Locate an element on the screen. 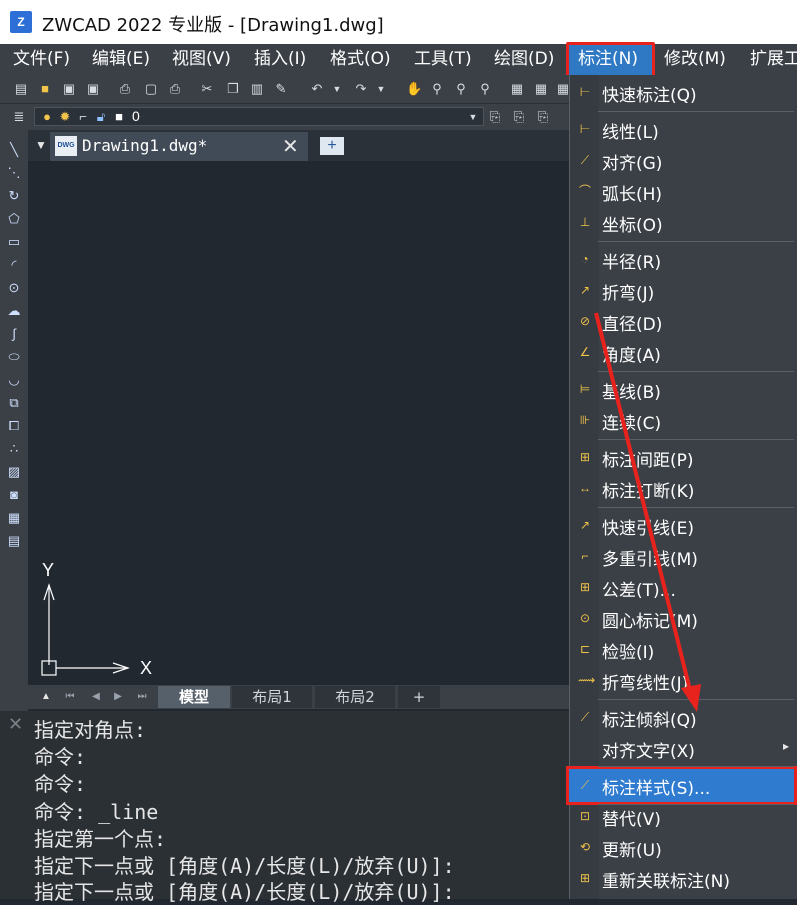  add-layout-button: + is located at coordinates (419, 697).